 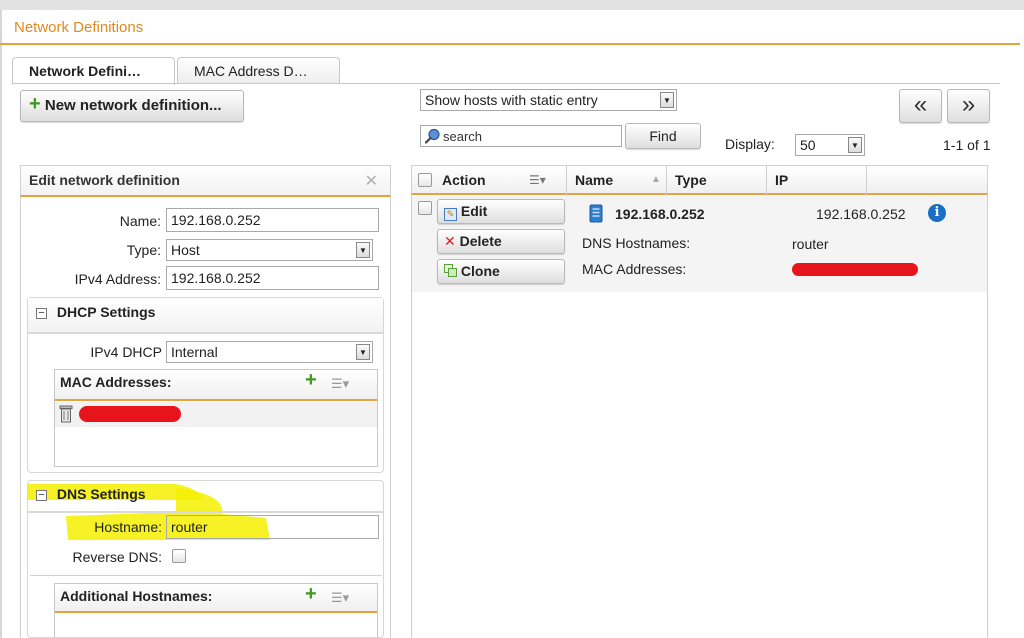 What do you see at coordinates (269, 352) in the screenshot?
I see `ipv4-dhcp-select: Internal ▼` at bounding box center [269, 352].